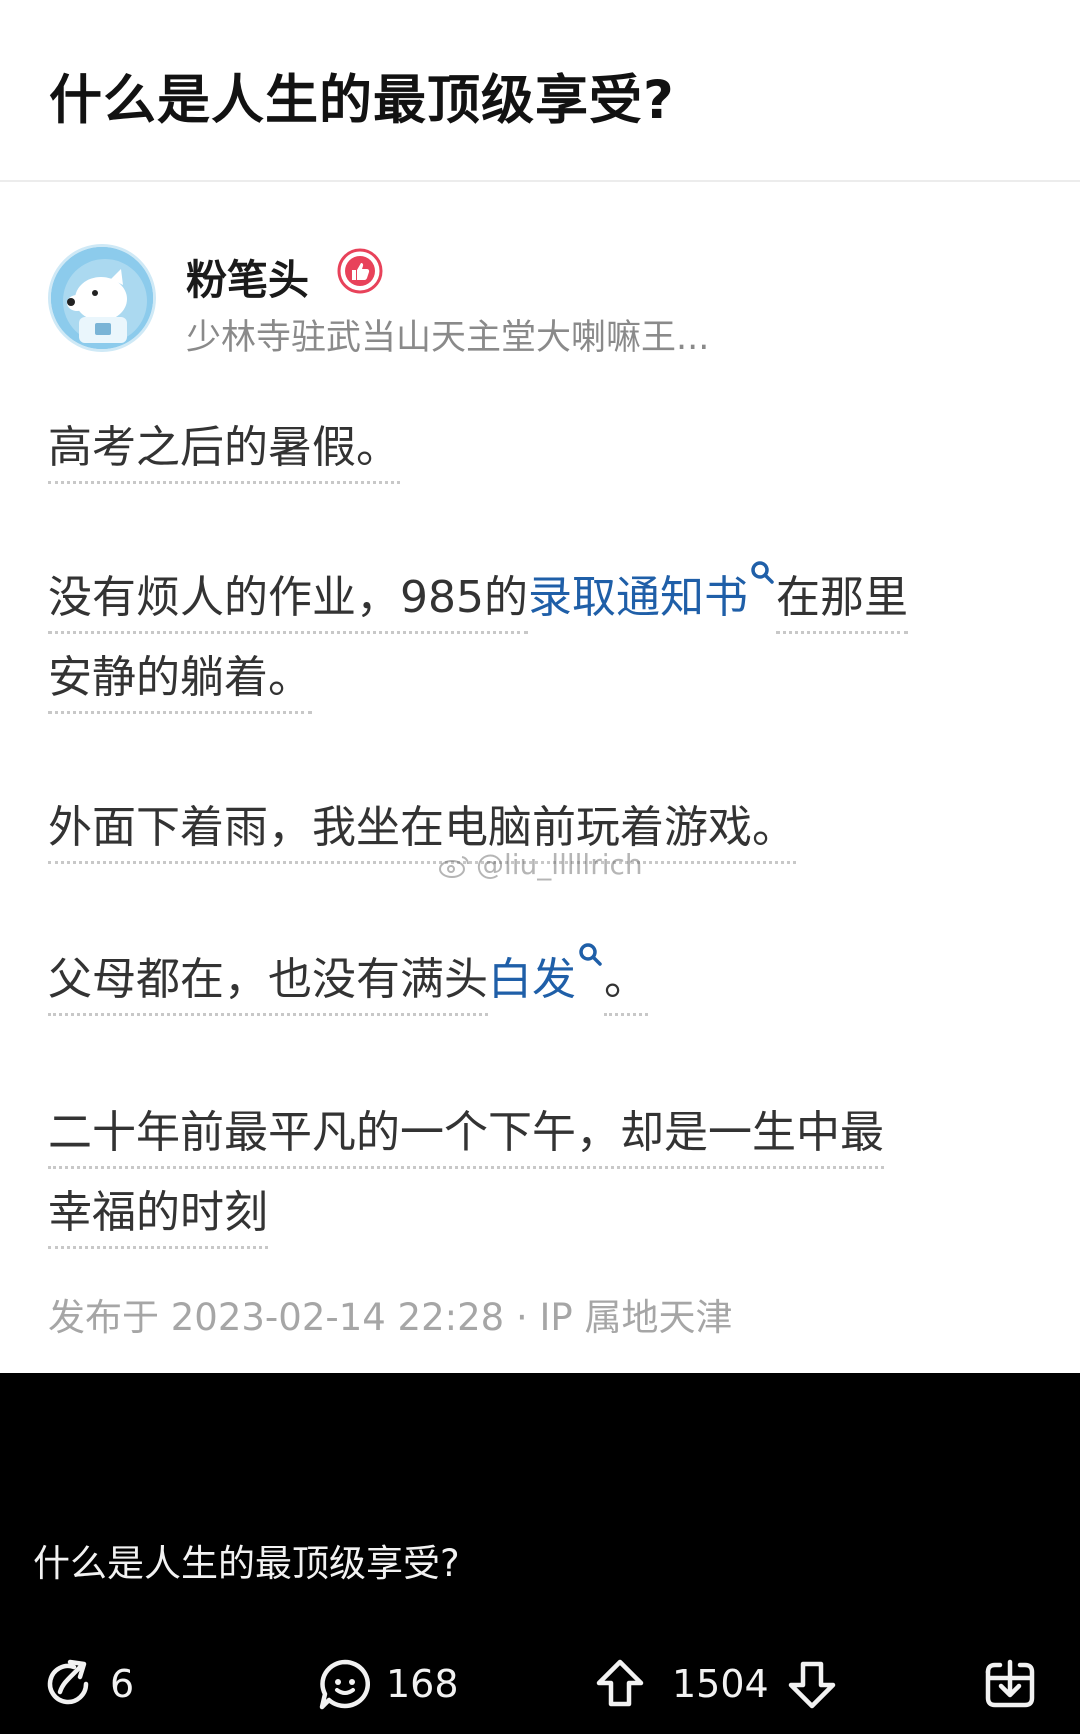 Image resolution: width=1080 pixels, height=1734 pixels. Describe the element at coordinates (345, 1684) in the screenshot. I see `comment-icon` at that location.